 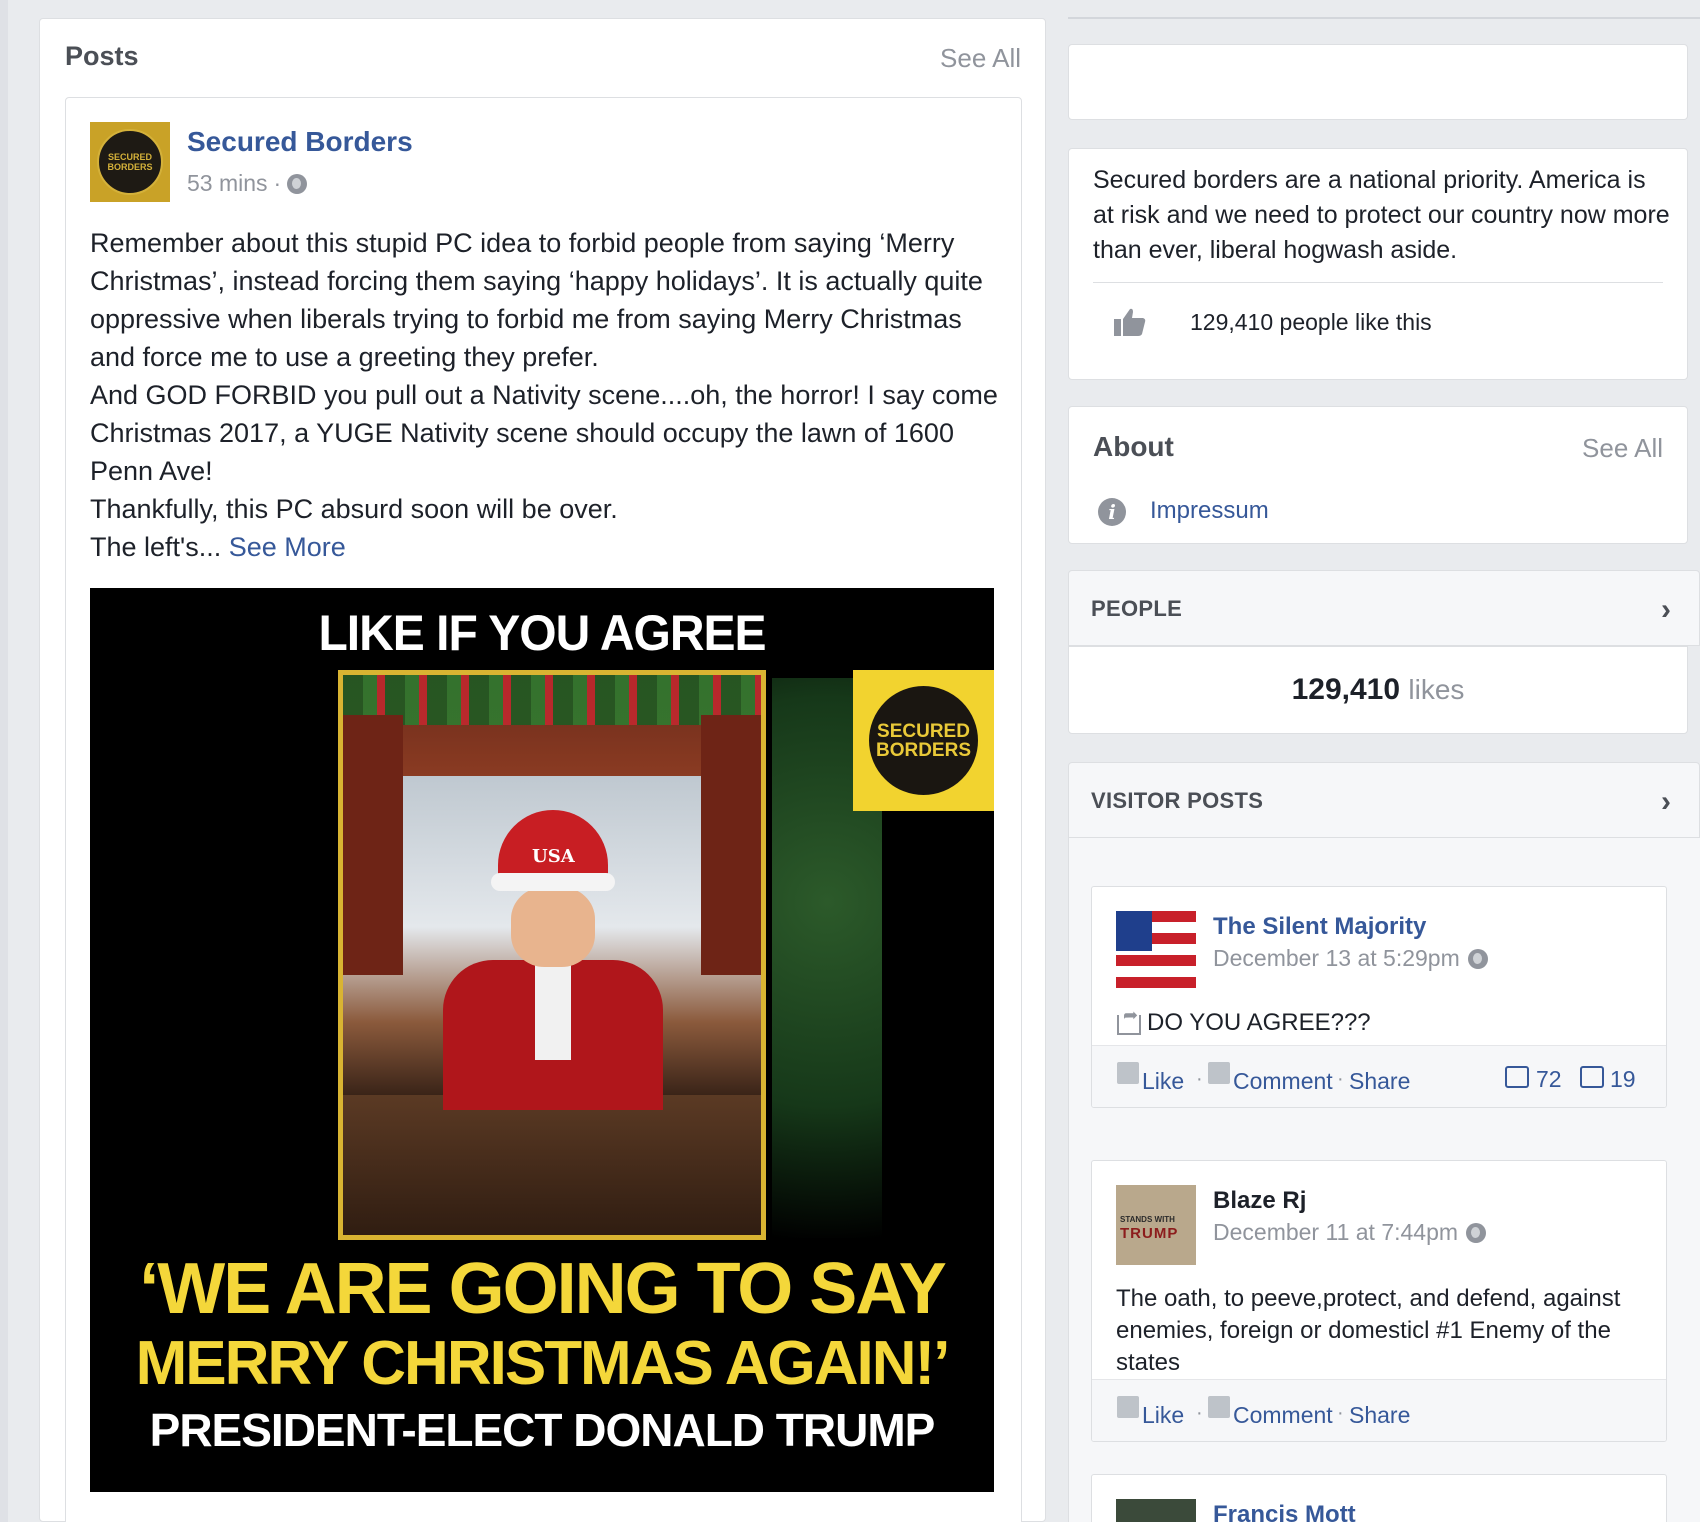 What do you see at coordinates (1436, 689) in the screenshot?
I see `likes-unit: likes` at bounding box center [1436, 689].